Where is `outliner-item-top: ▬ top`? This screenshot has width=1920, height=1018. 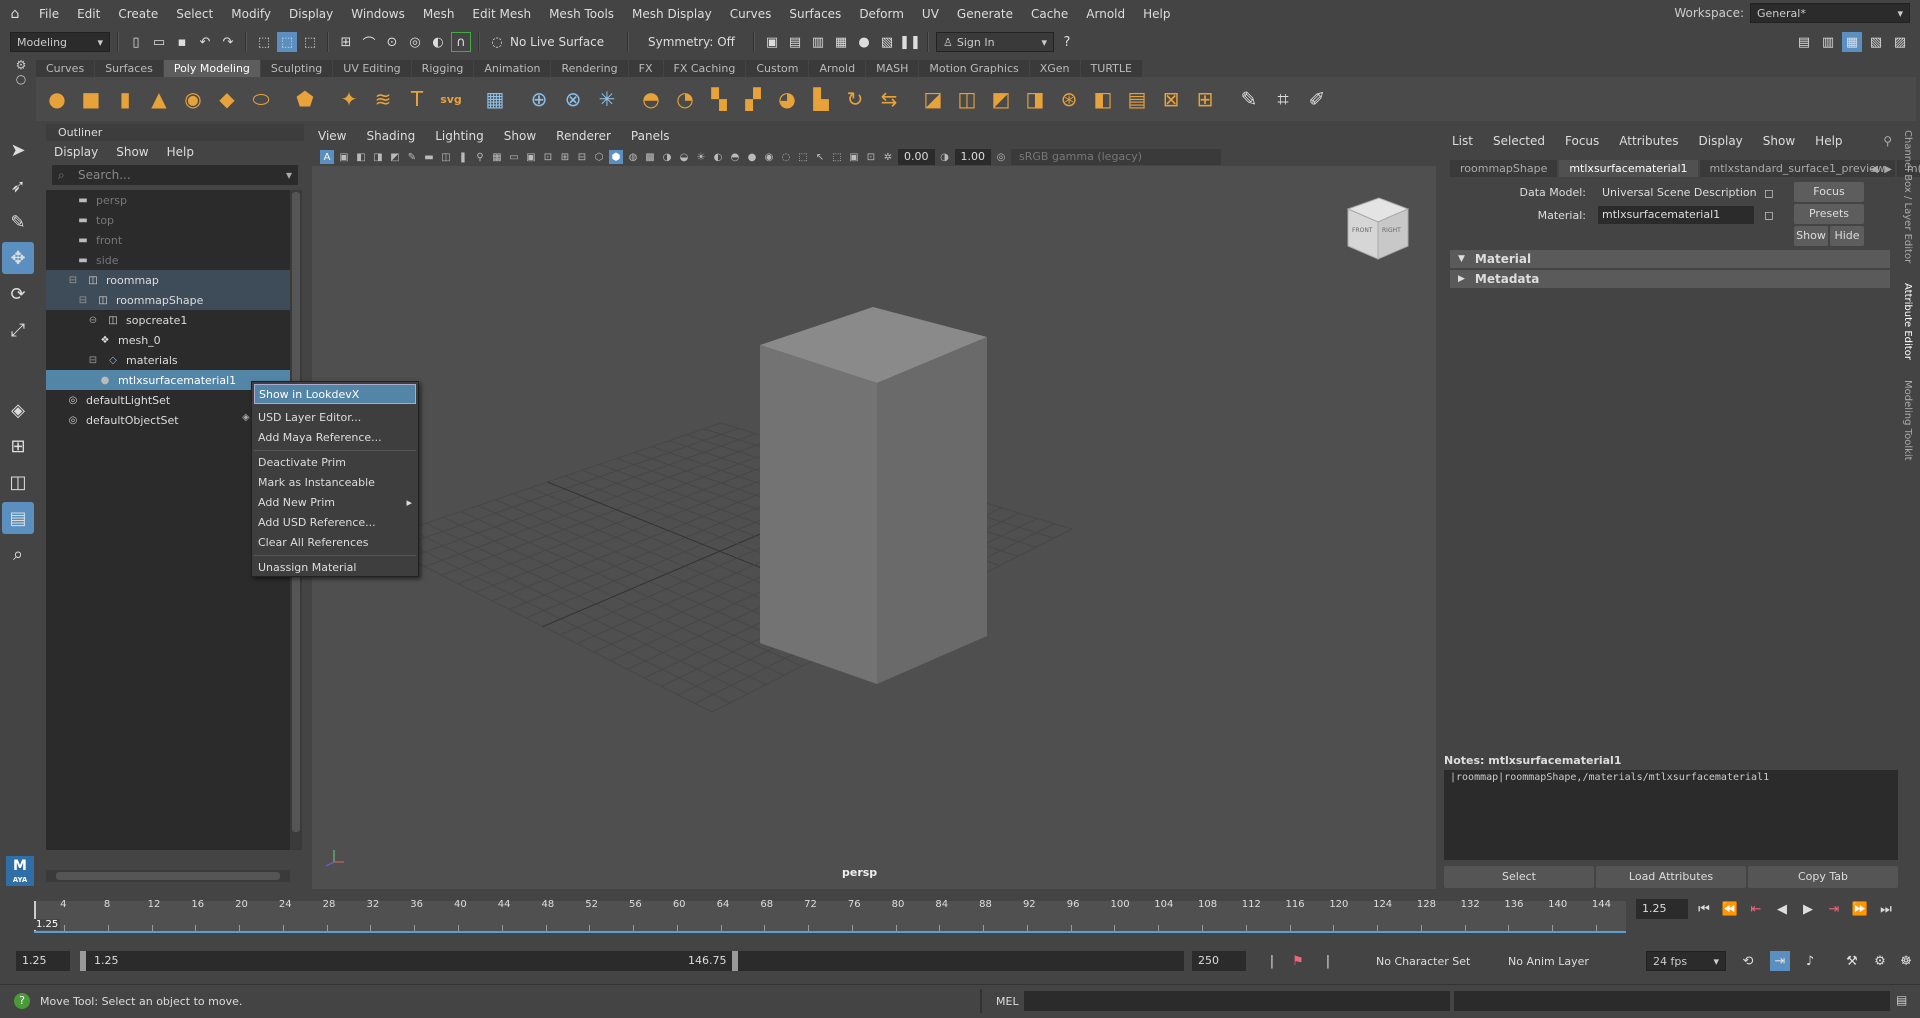 outliner-item-top: ▬ top is located at coordinates (168, 220).